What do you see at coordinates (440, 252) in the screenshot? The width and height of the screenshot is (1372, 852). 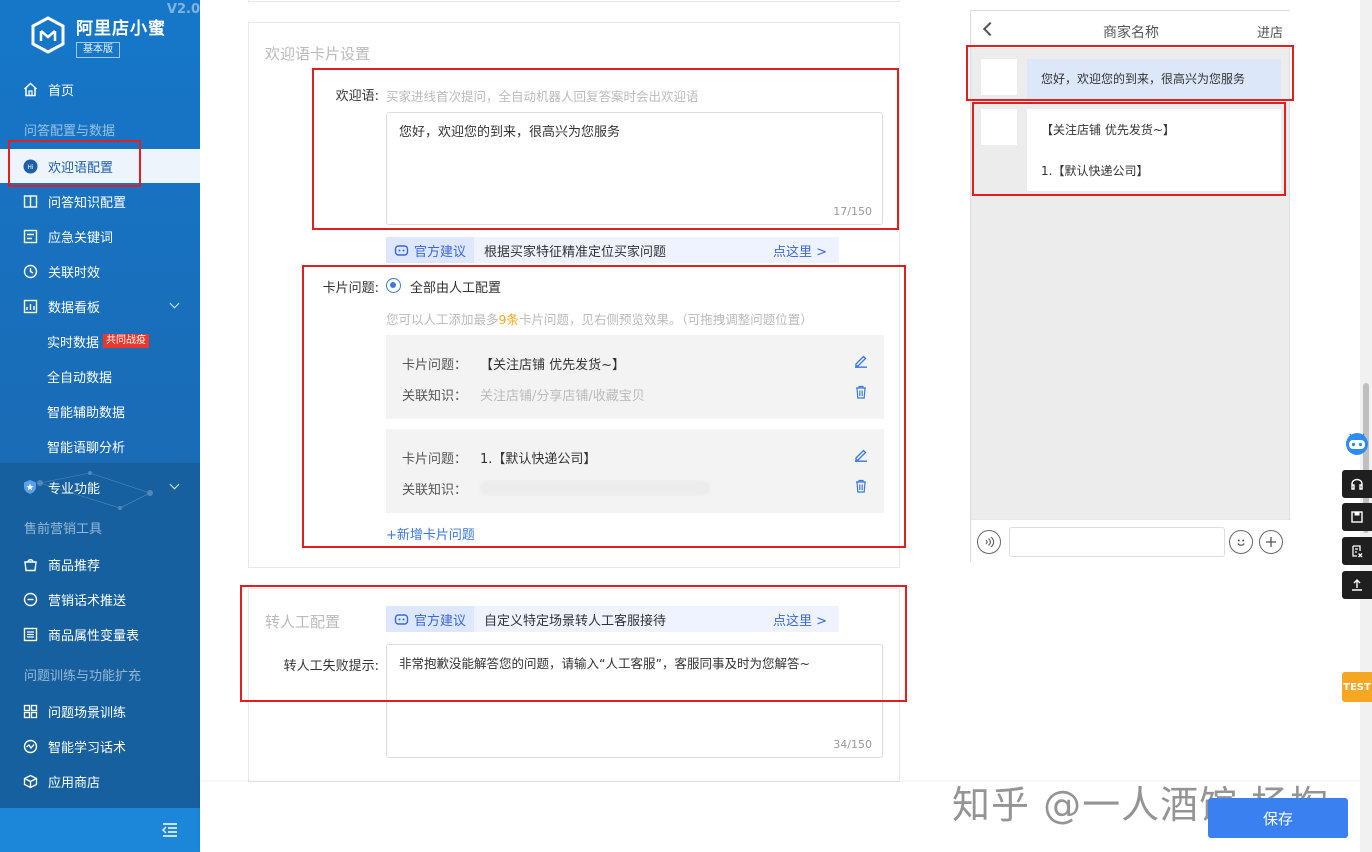 I see `suggestion-badge-label: 官方建议` at bounding box center [440, 252].